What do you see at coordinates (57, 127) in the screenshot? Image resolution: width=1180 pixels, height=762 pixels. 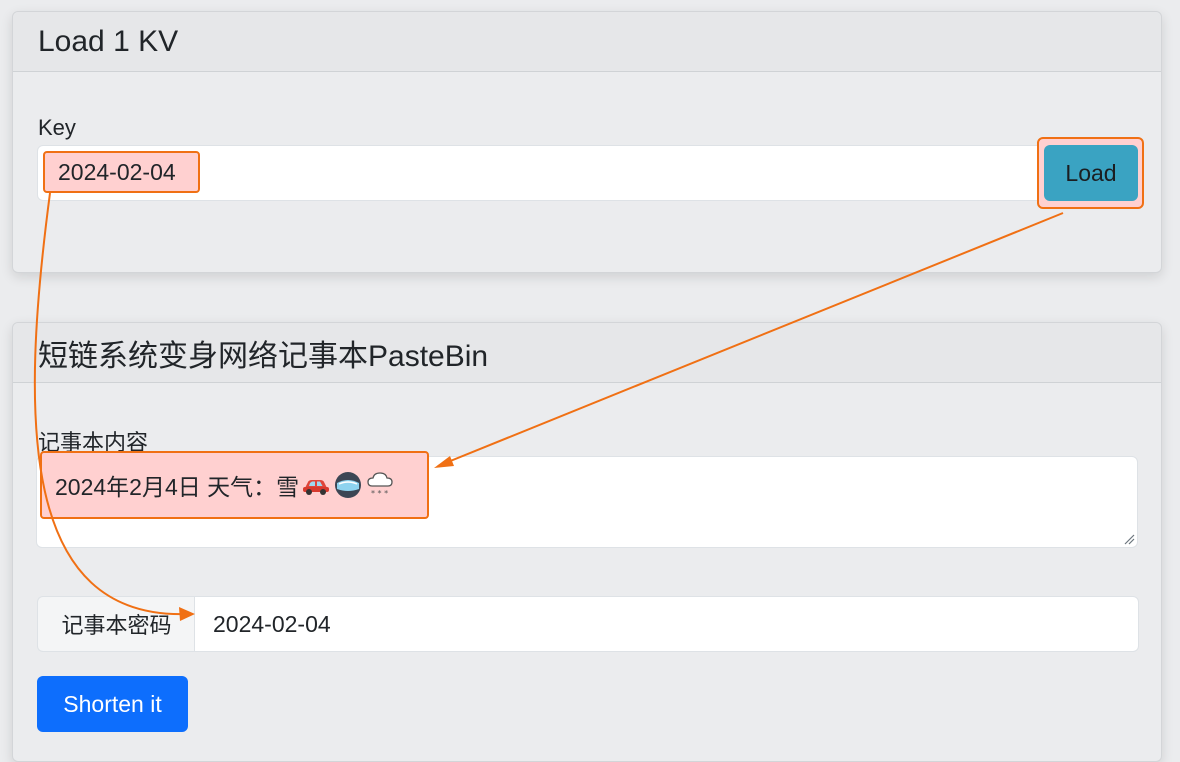 I see `key-label: Key` at bounding box center [57, 127].